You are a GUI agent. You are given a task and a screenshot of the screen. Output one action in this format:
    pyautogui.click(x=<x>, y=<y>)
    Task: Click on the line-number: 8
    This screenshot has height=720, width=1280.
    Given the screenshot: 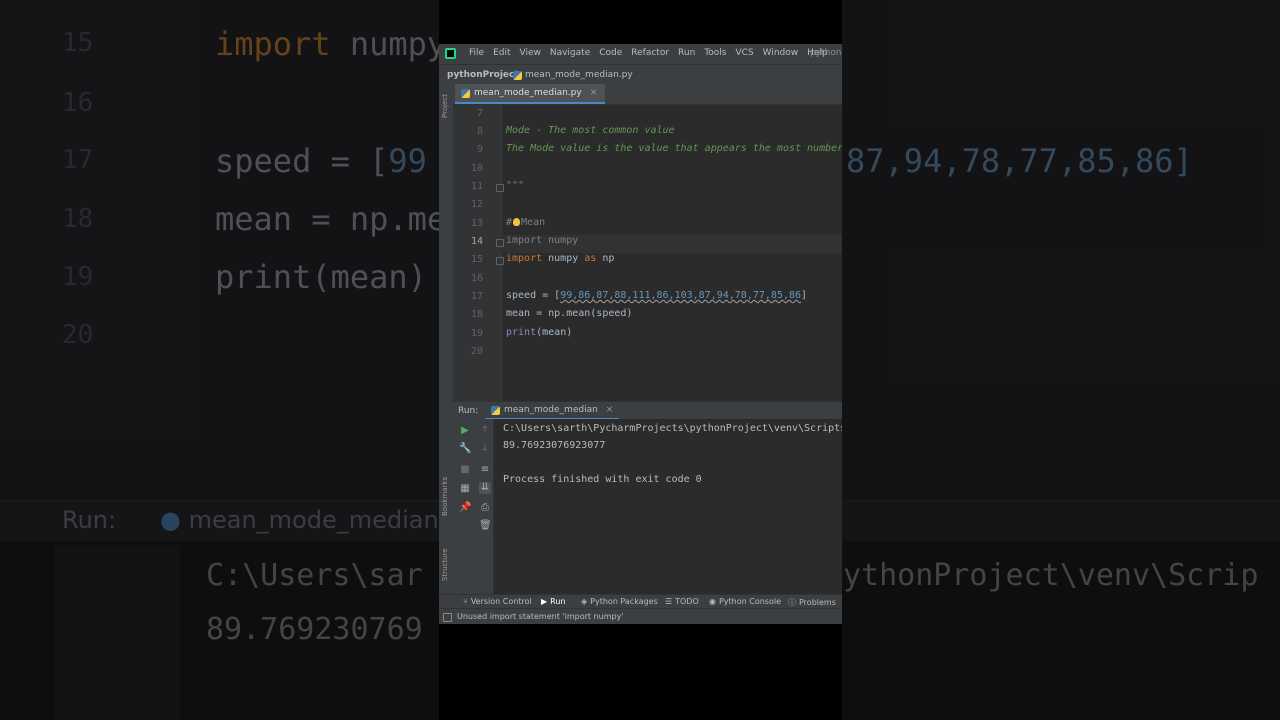 What is the action you would take?
    pyautogui.click(x=479, y=131)
    